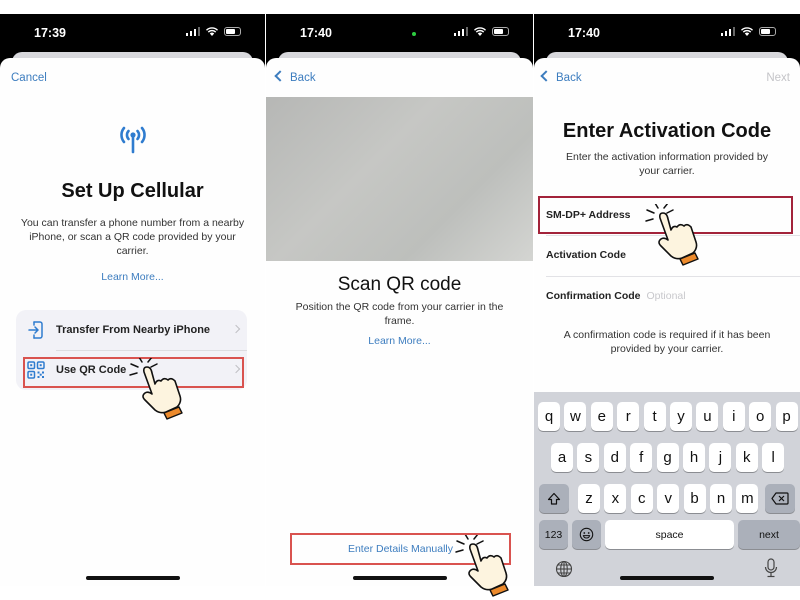 The image size is (800, 600). What do you see at coordinates (668, 498) in the screenshot?
I see `key-v: v` at bounding box center [668, 498].